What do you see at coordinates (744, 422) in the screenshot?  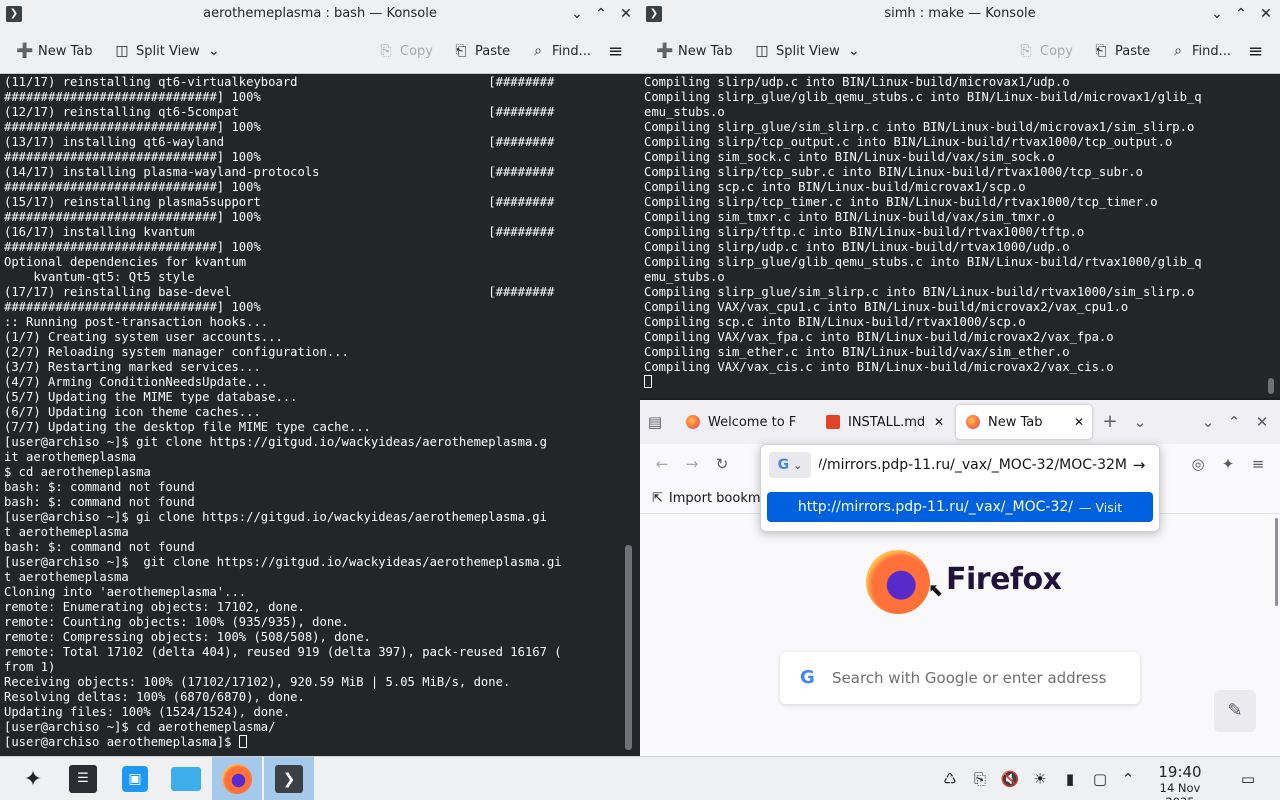 I see `tab-welcome: Welcome to F` at bounding box center [744, 422].